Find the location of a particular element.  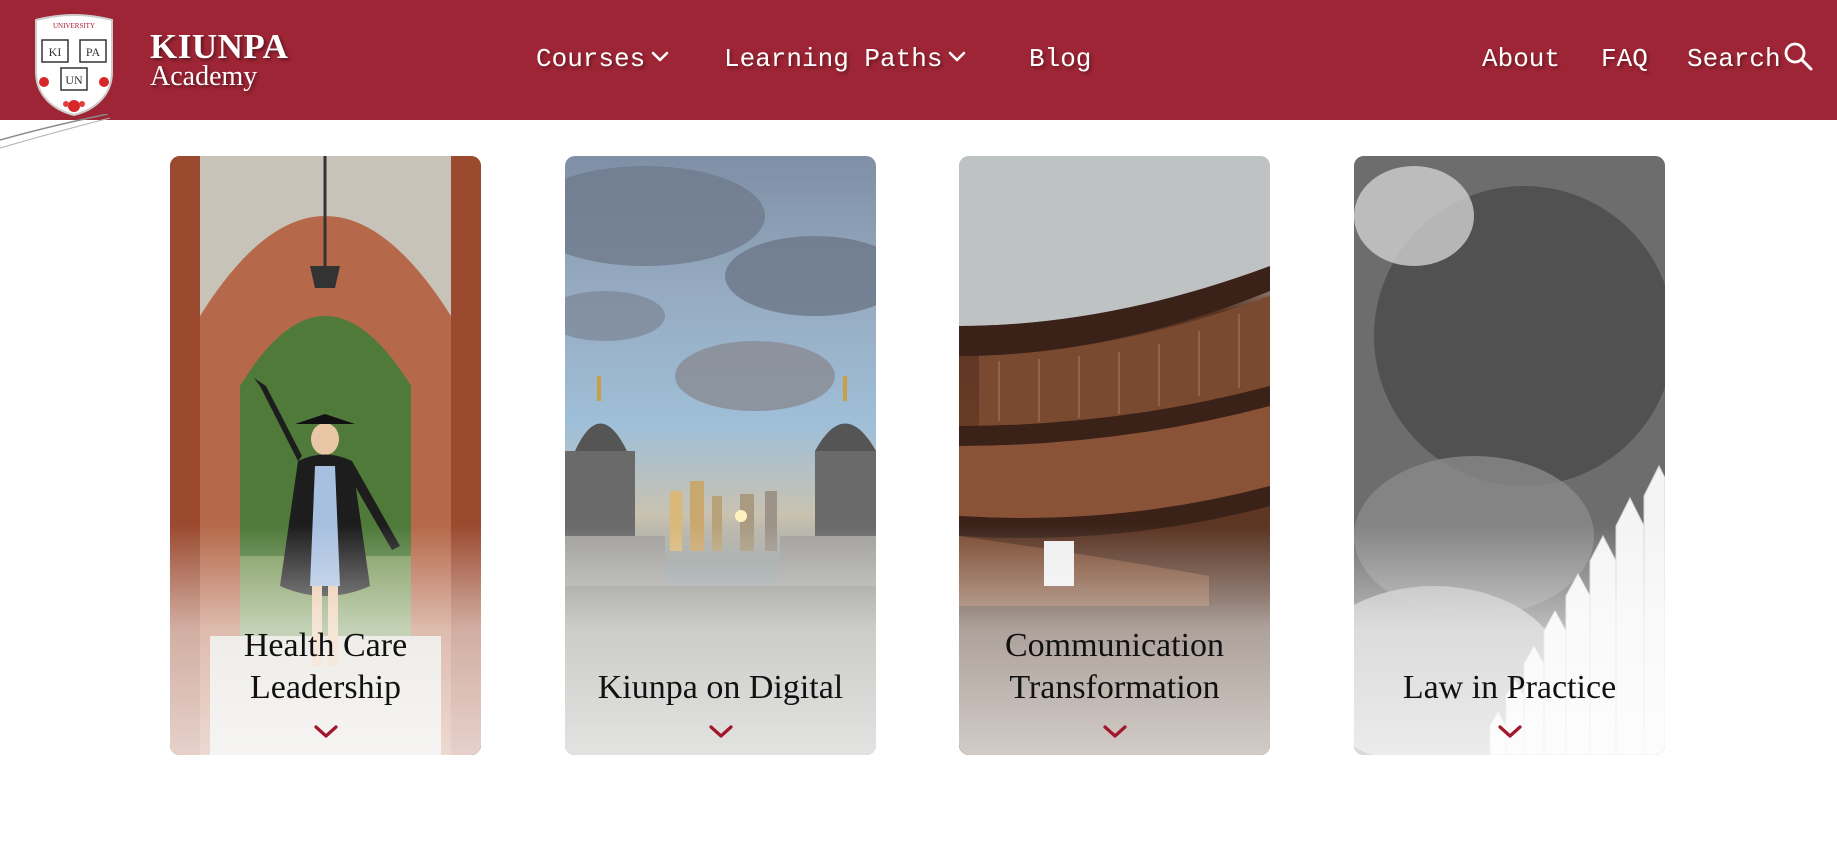

course-card-digital: Kiunpa on Digital is located at coordinates (720, 455).